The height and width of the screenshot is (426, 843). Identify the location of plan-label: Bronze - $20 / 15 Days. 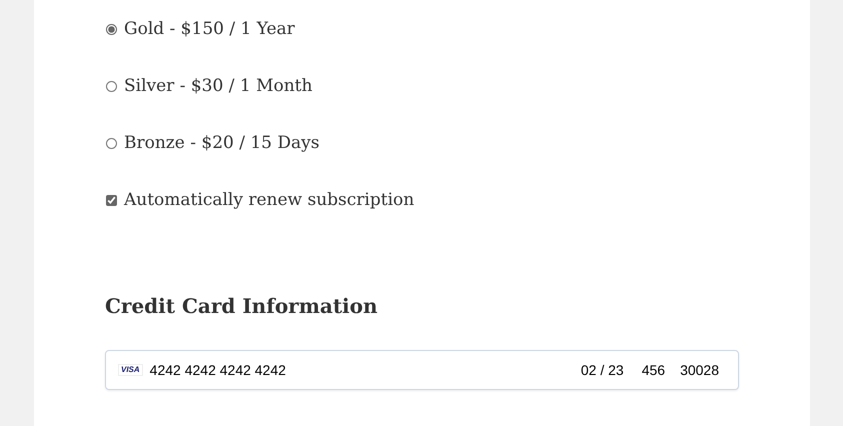
(222, 143).